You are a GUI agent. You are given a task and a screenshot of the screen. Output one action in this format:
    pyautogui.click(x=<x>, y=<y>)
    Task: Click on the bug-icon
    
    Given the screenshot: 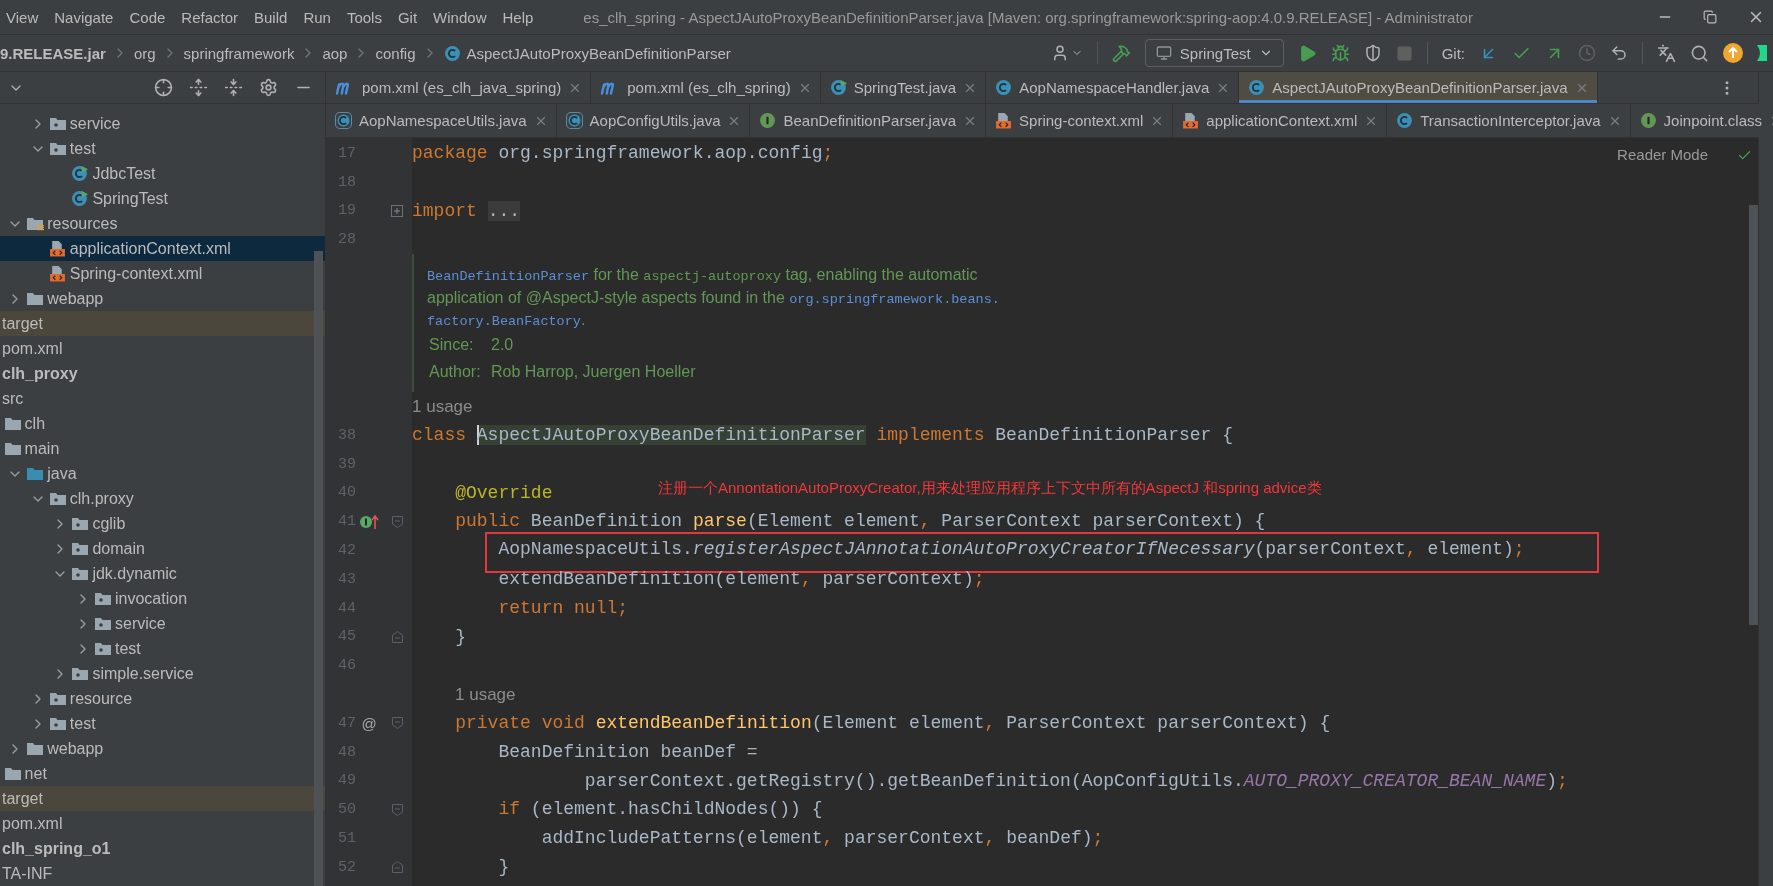 What is the action you would take?
    pyautogui.click(x=1340, y=53)
    